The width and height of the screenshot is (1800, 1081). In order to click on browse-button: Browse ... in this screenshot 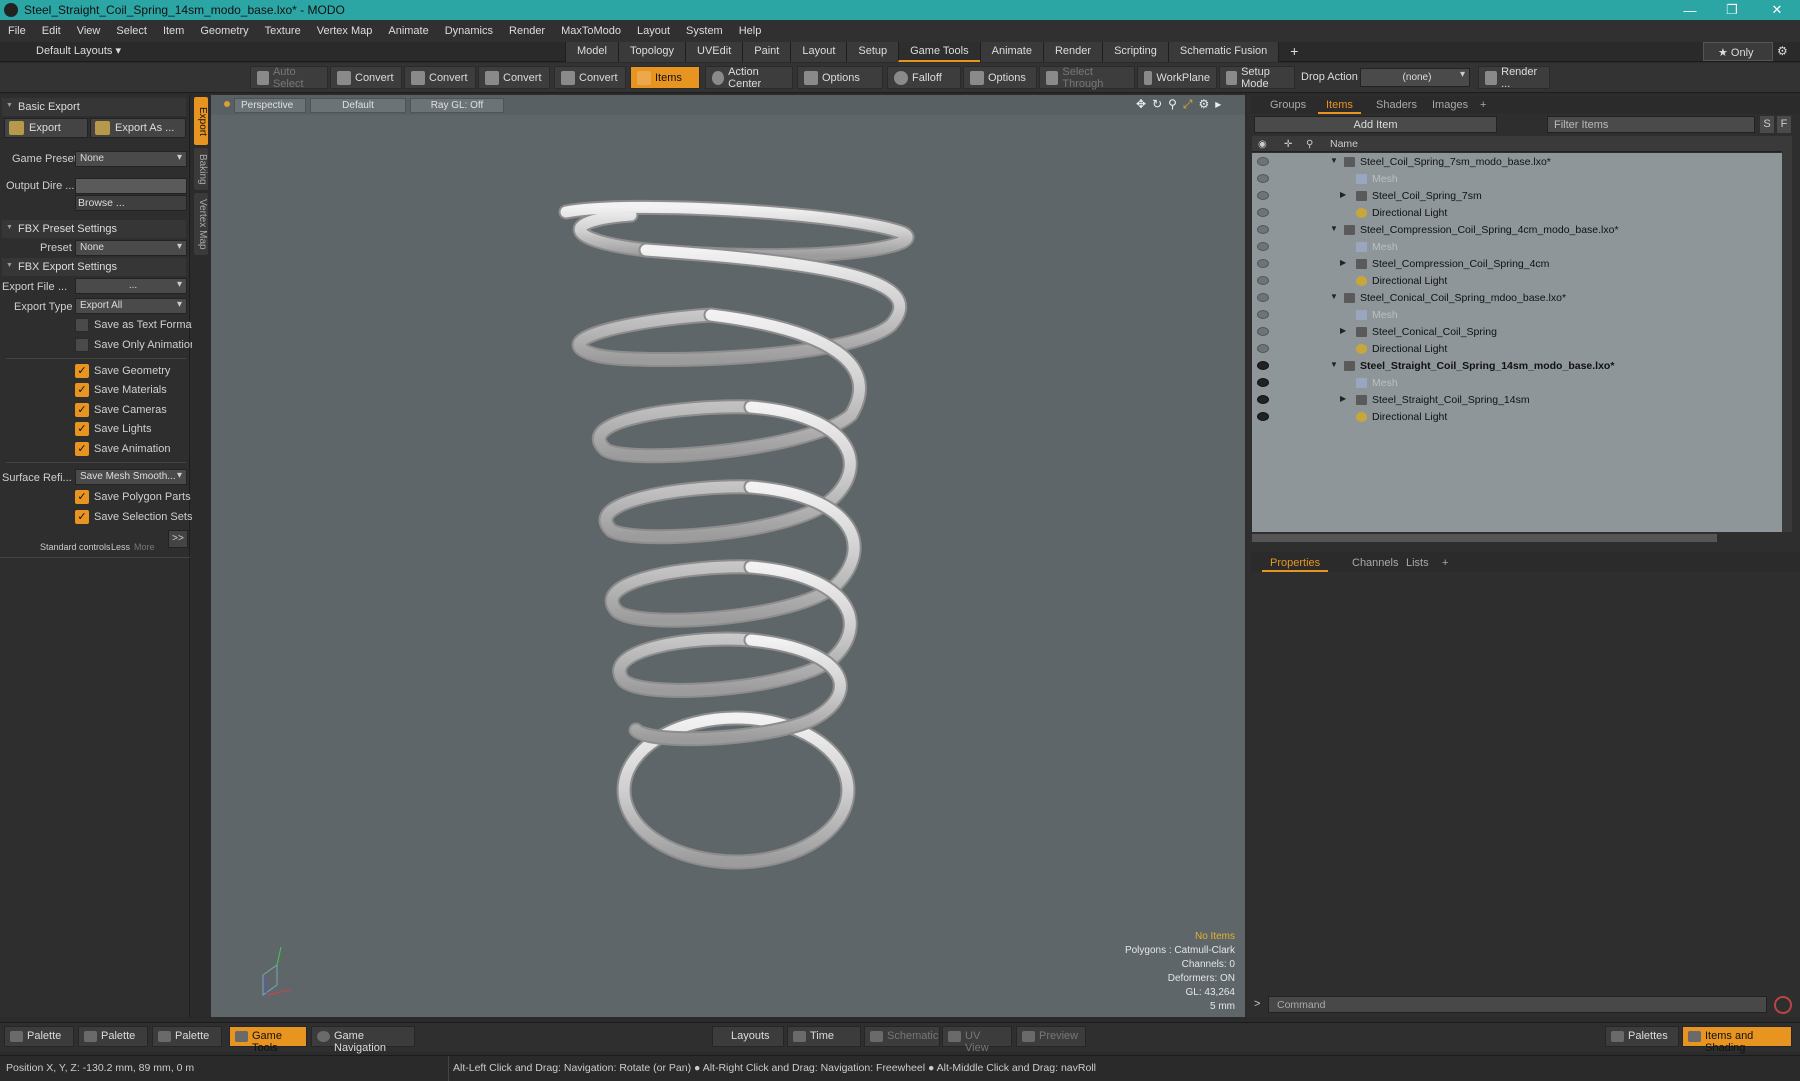, I will do `click(131, 203)`.